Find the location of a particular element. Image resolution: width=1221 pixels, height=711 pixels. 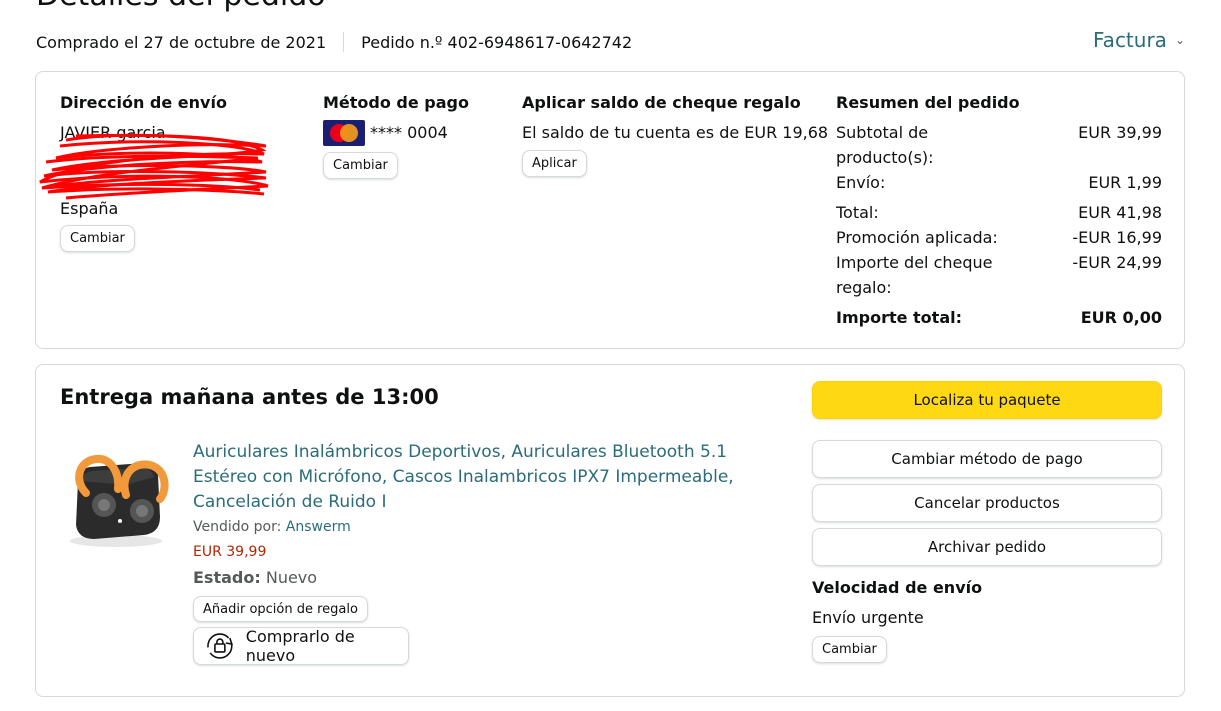

address-title: Dirección de envío is located at coordinates (143, 102).